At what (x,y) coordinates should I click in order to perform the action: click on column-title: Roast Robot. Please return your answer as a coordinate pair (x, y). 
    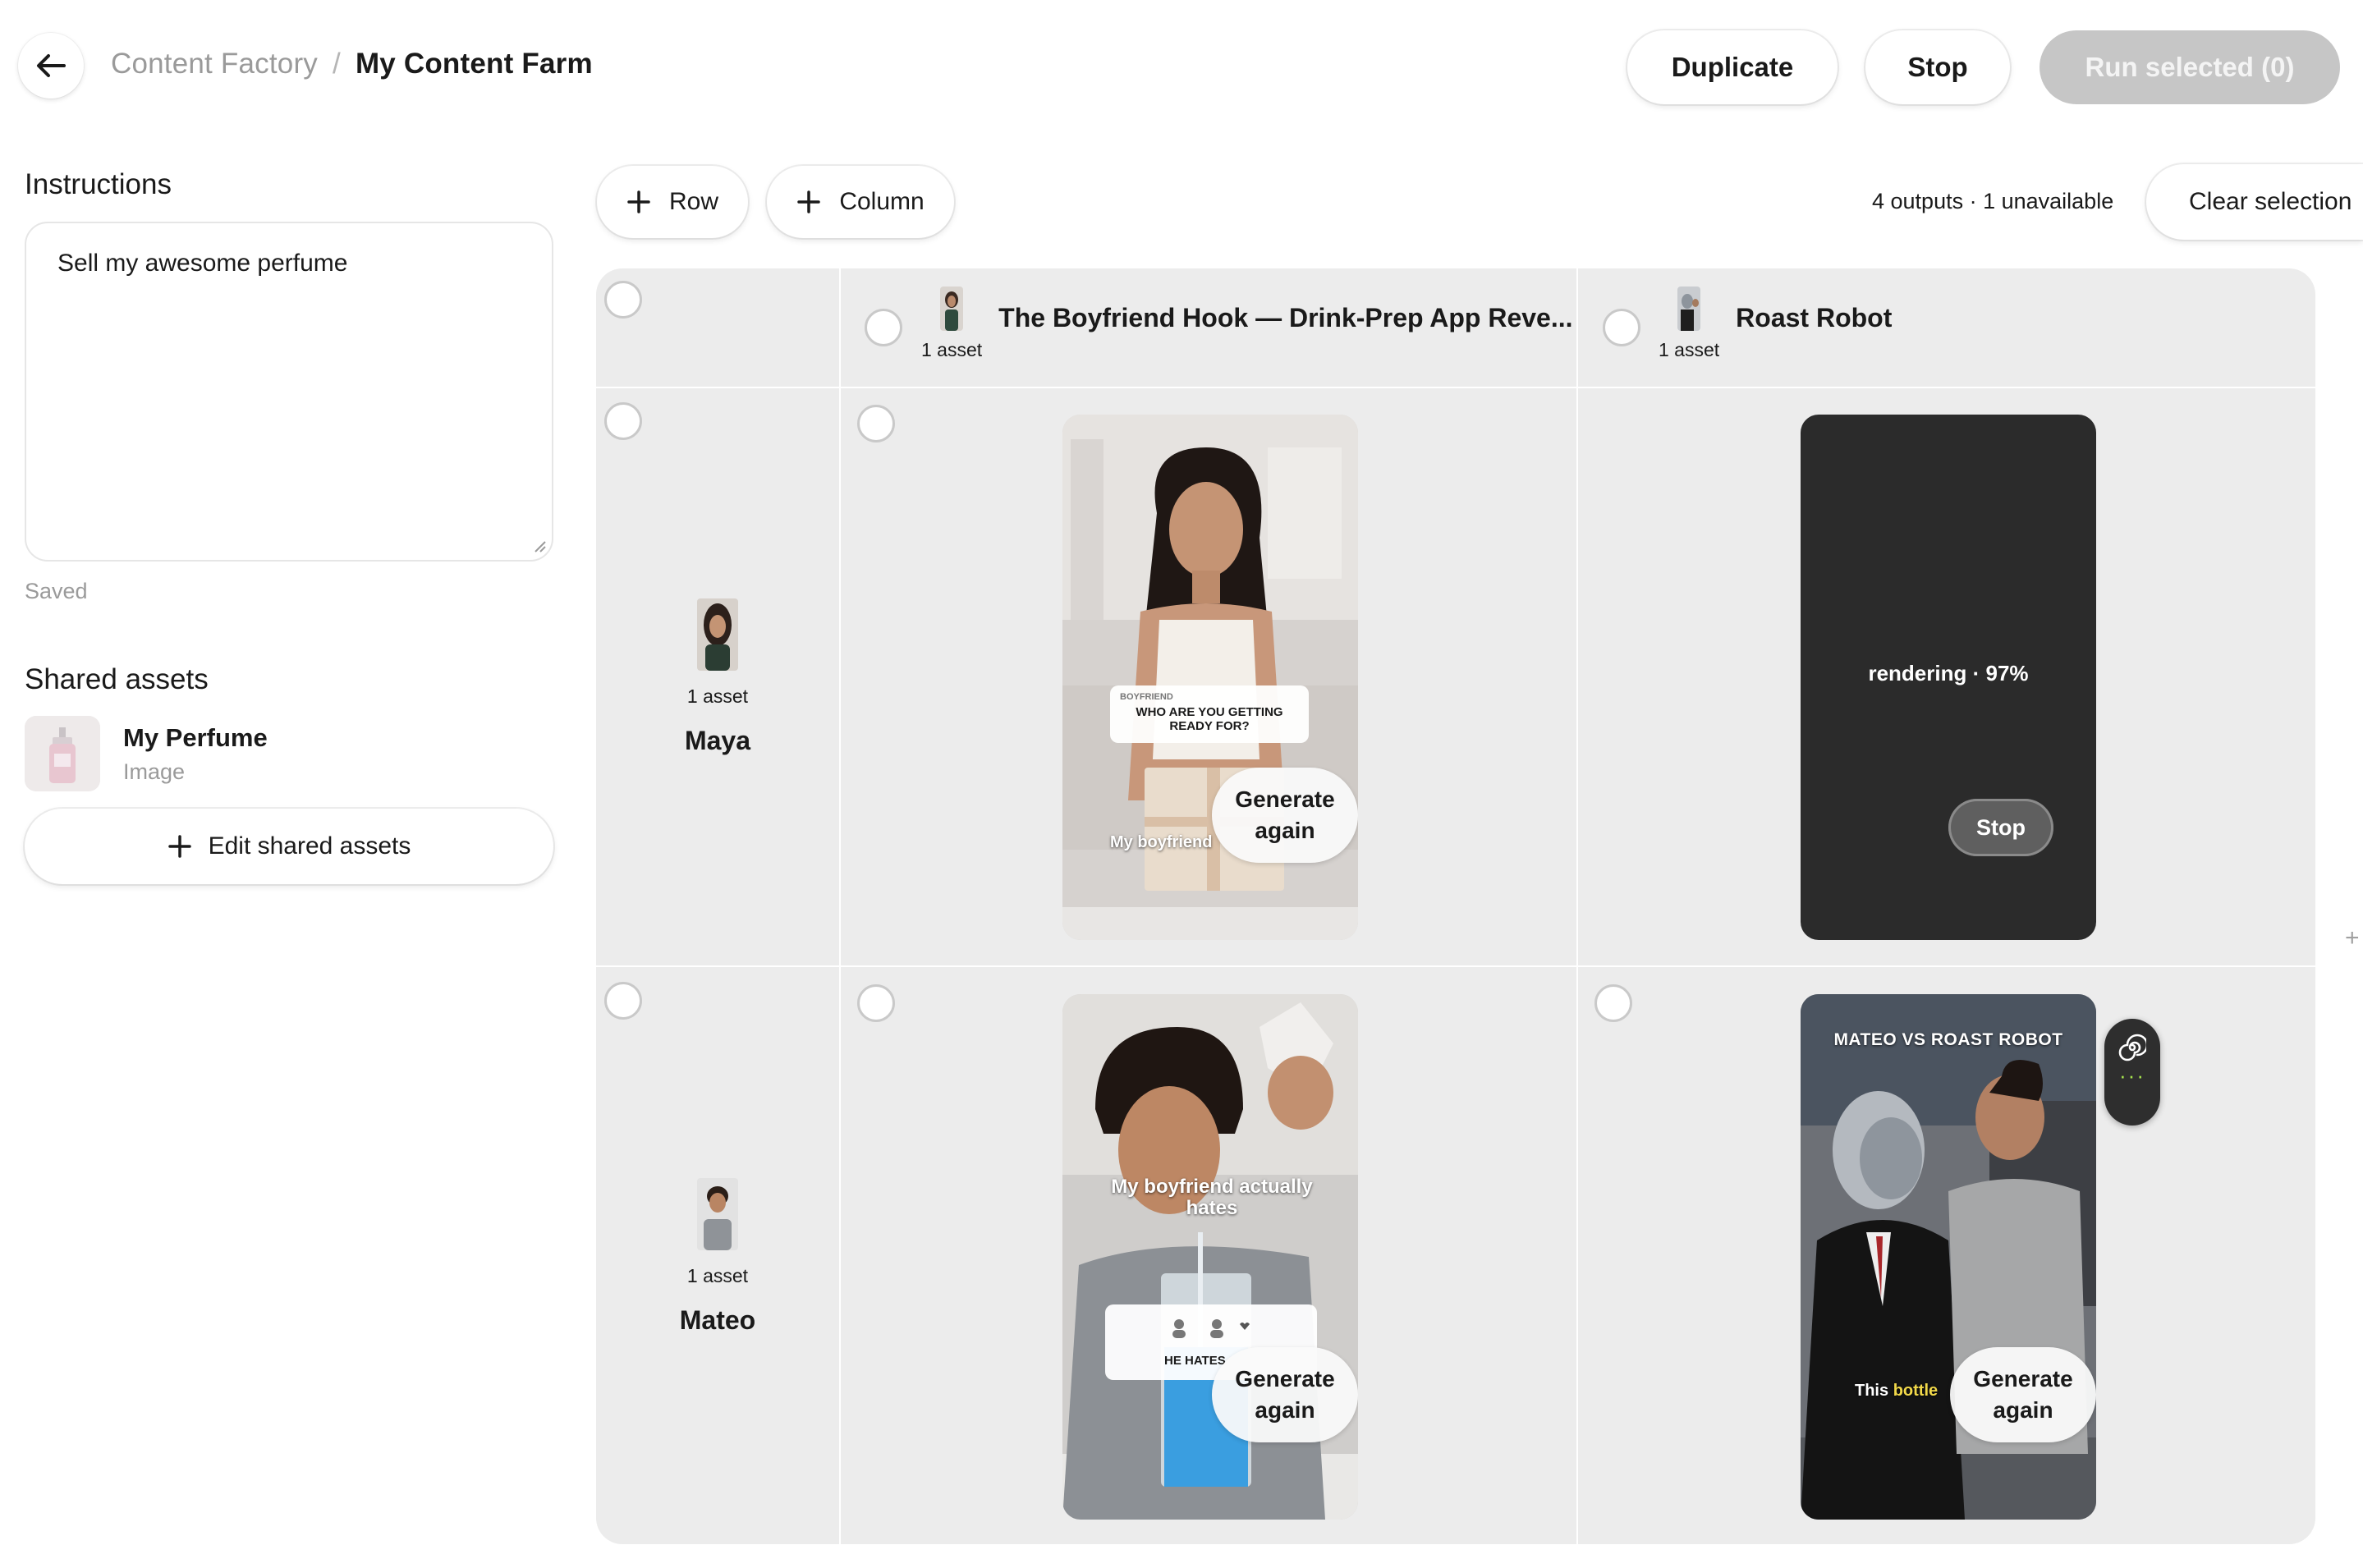
    Looking at the image, I should click on (1814, 317).